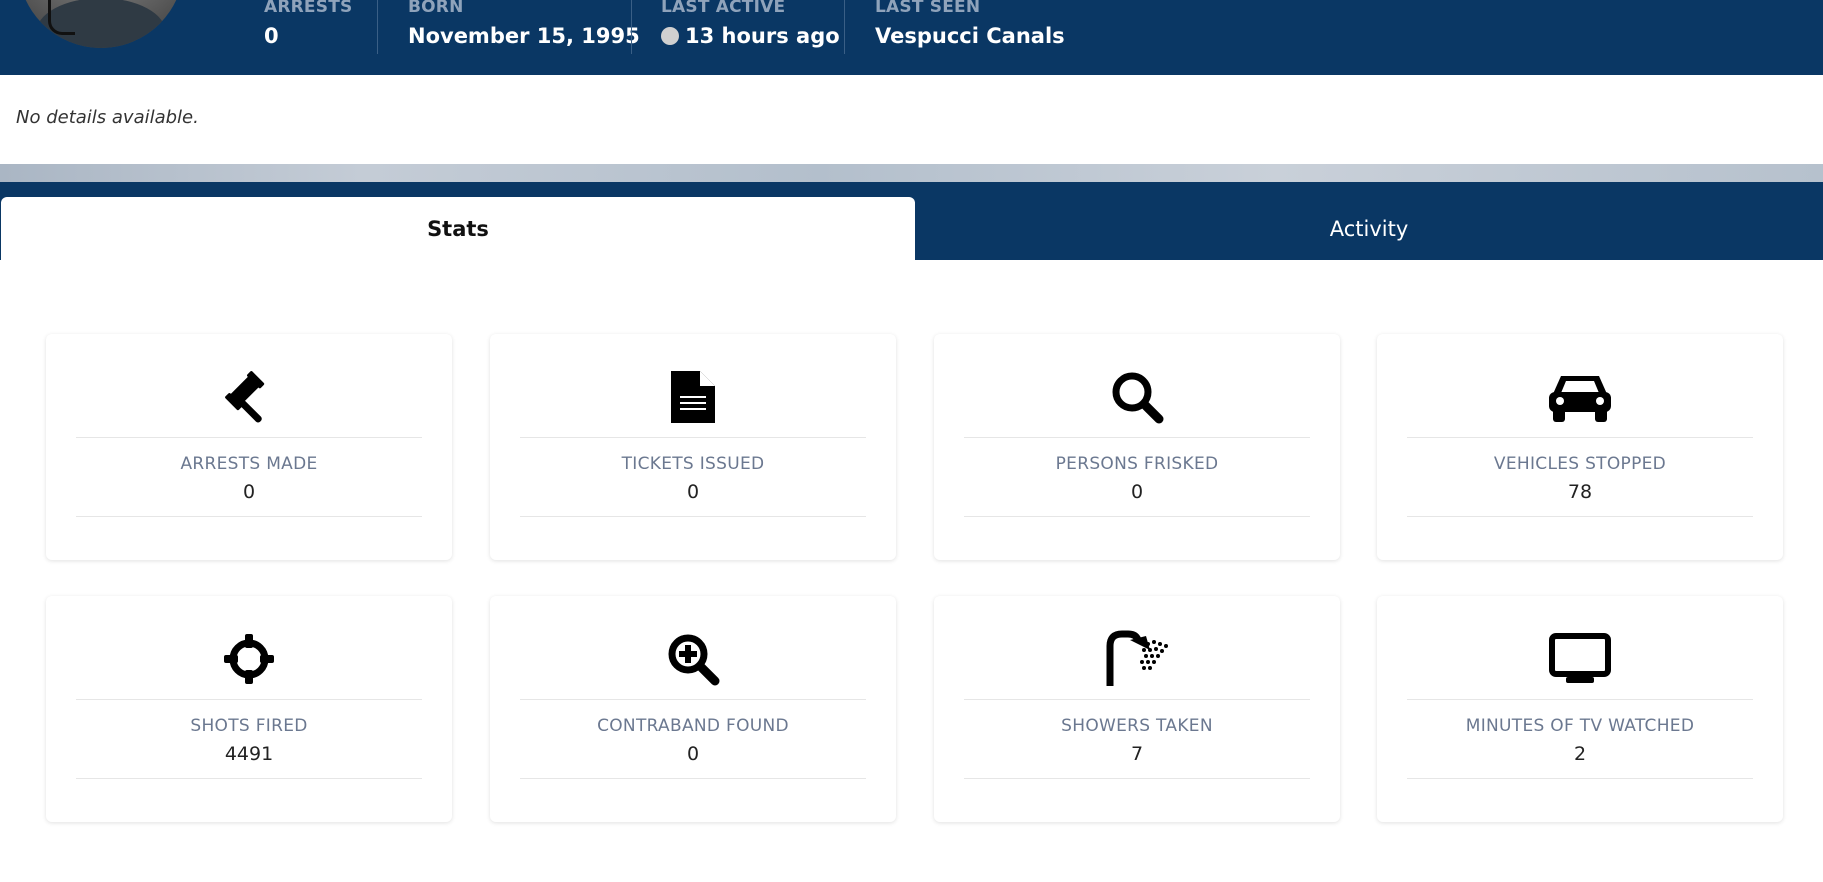 This screenshot has height=882, width=1823. I want to click on stat-card-tickets-issued: TICKETS ISSUED 0, so click(693, 447).